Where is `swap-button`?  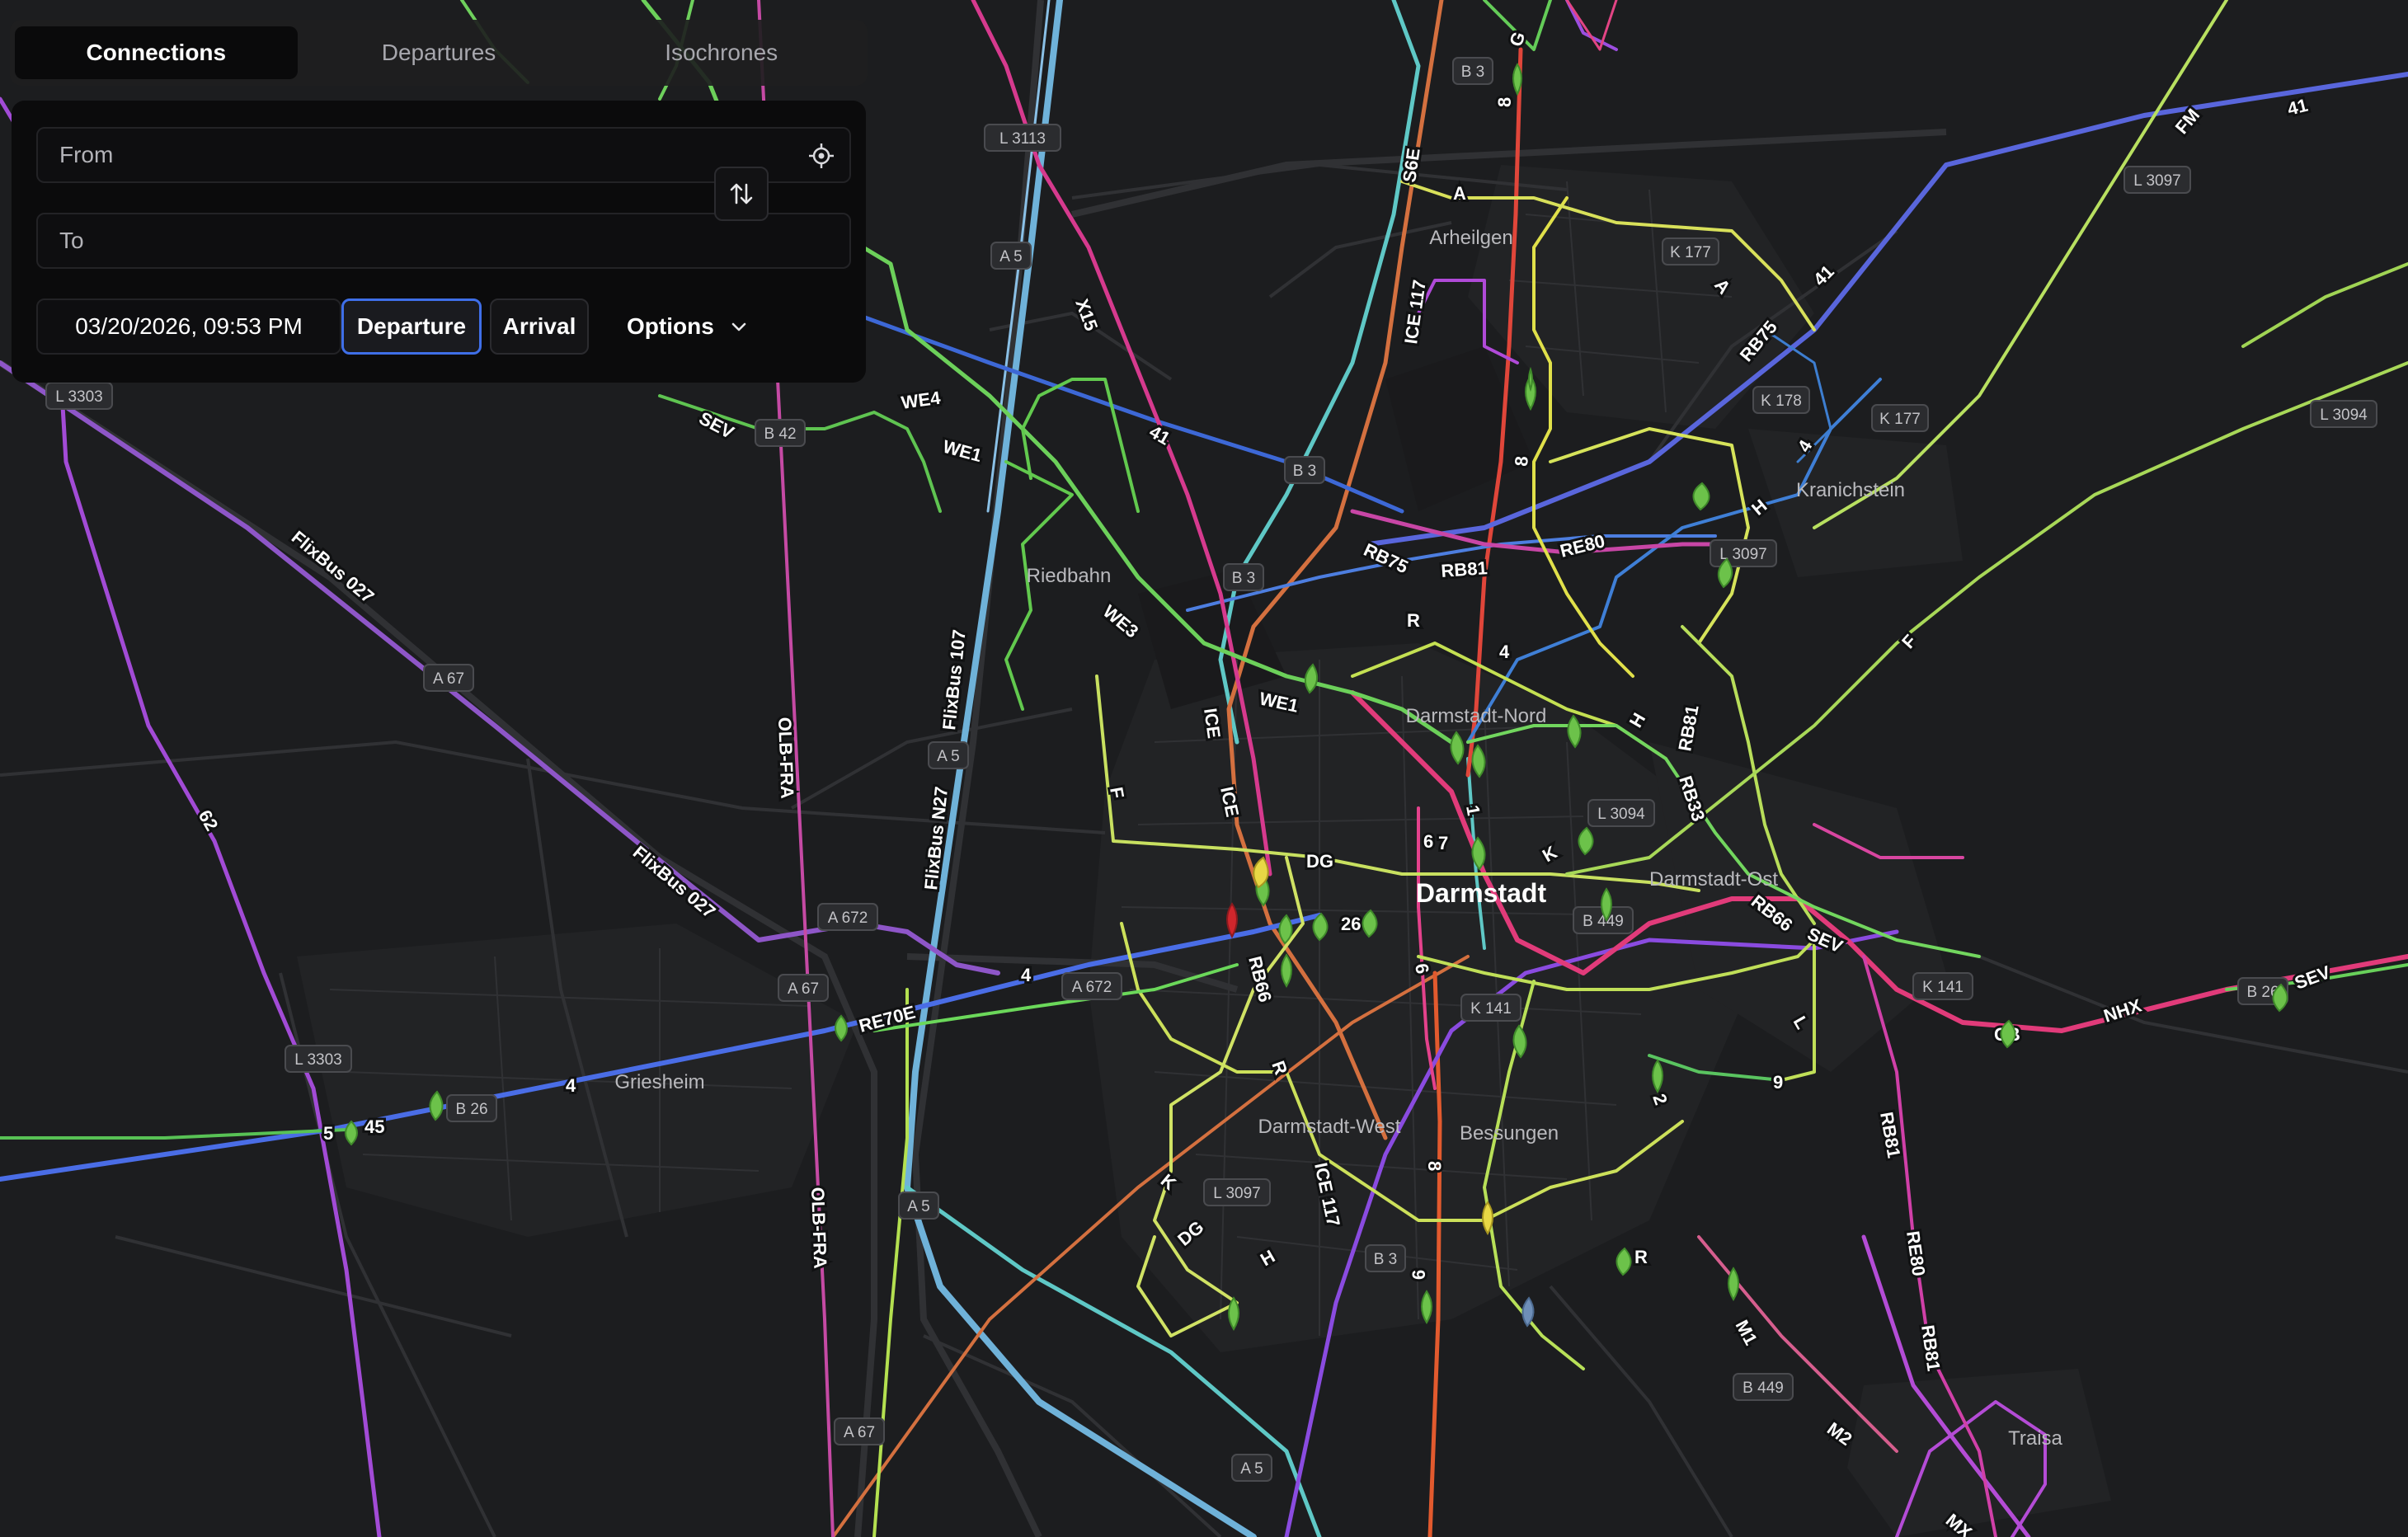 swap-button is located at coordinates (742, 194).